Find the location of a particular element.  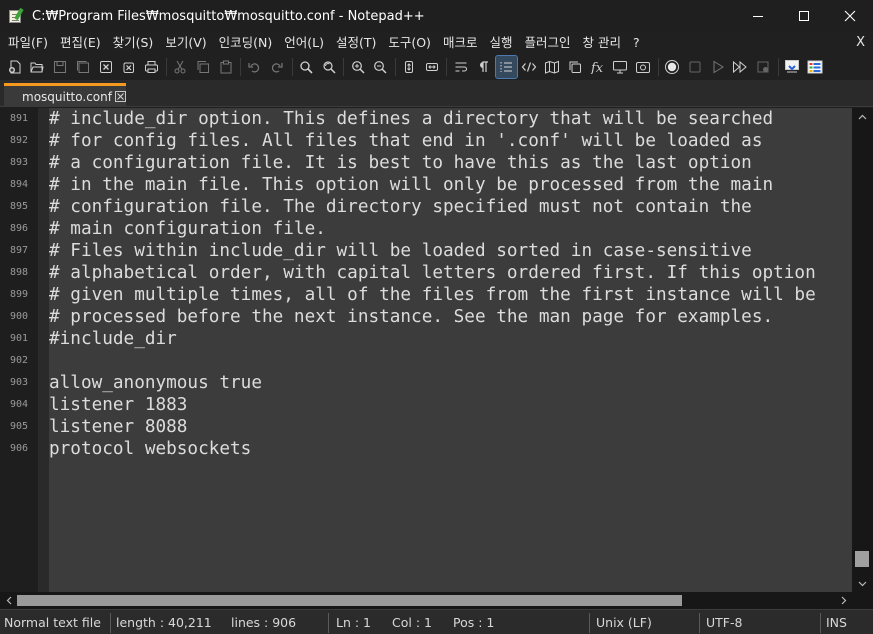

chevron-left-icon is located at coordinates (8, 600).